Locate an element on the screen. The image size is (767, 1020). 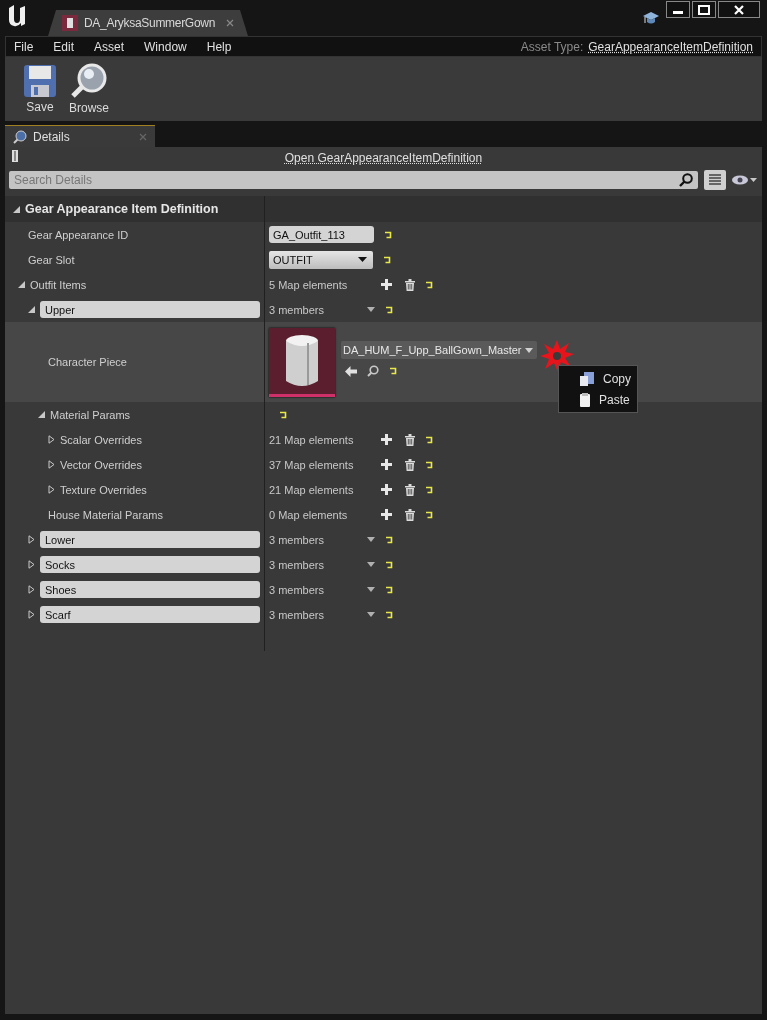
toolbar-button: Browse is located at coordinates (89, 89).